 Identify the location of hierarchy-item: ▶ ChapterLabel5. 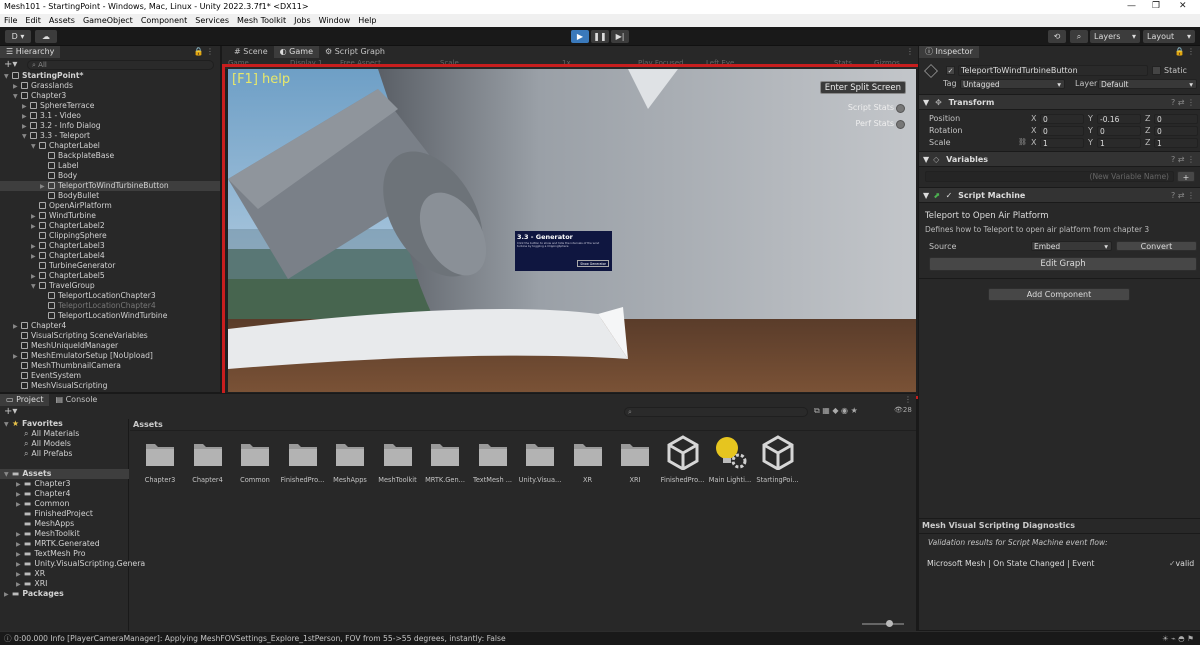
(110, 276).